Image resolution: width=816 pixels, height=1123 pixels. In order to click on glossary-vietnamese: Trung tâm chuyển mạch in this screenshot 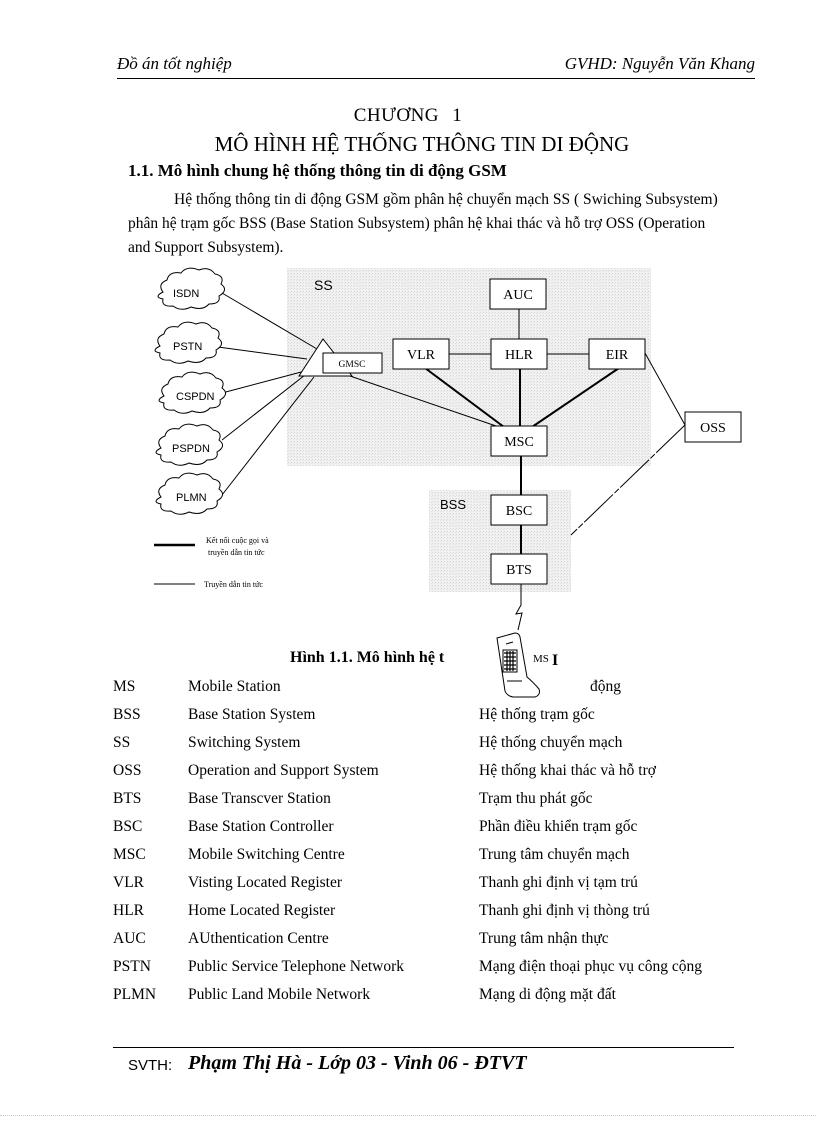, I will do `click(554, 854)`.